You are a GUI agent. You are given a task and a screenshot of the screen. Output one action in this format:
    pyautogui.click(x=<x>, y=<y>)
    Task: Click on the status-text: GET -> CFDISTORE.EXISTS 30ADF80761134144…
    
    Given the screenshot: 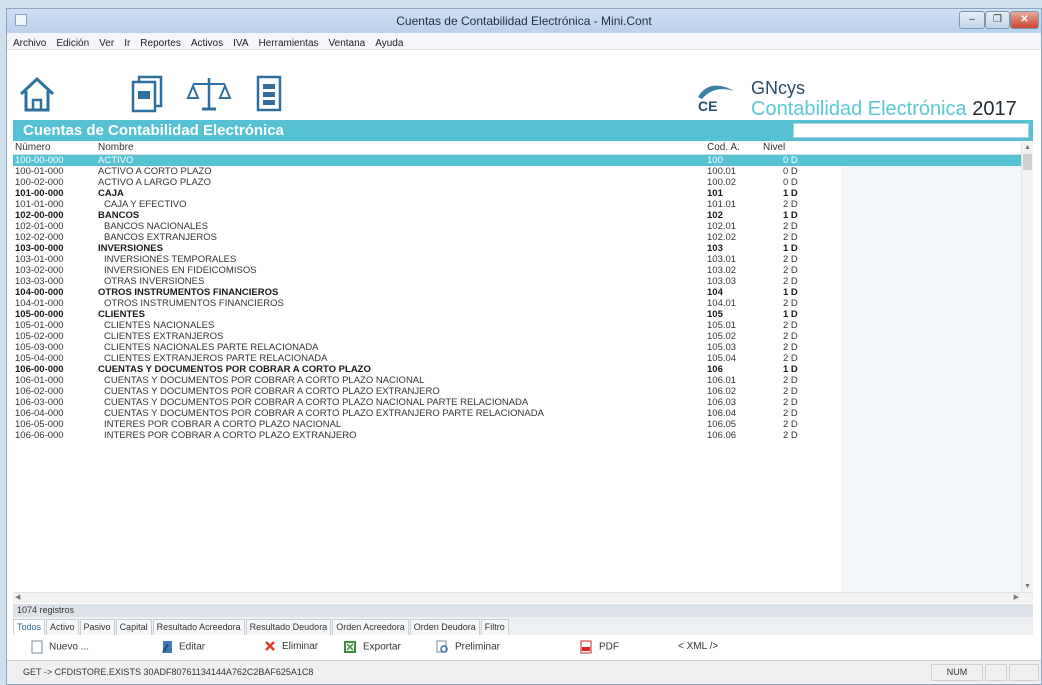 What is the action you would take?
    pyautogui.click(x=168, y=672)
    